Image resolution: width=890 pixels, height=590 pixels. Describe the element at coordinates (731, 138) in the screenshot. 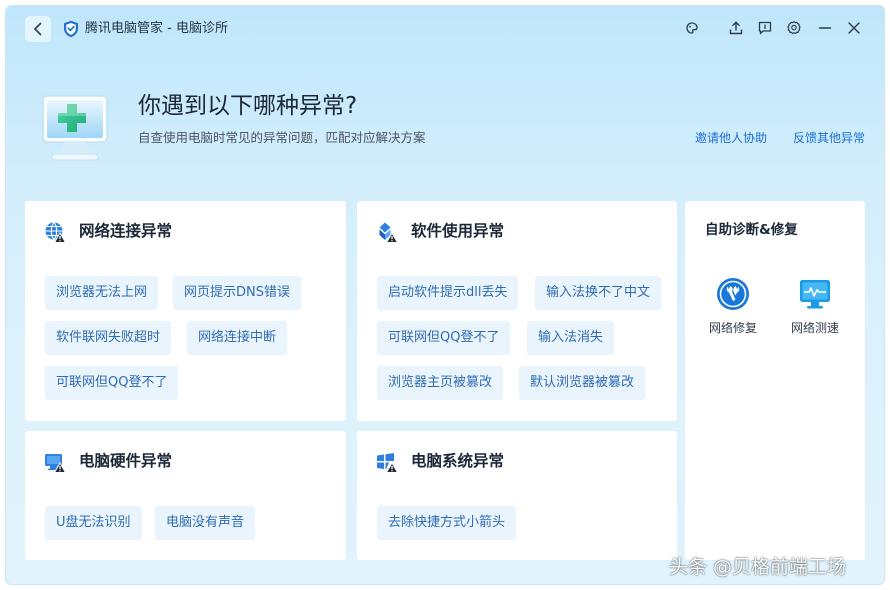

I see `invite-help-link: 邀请他人协助` at that location.